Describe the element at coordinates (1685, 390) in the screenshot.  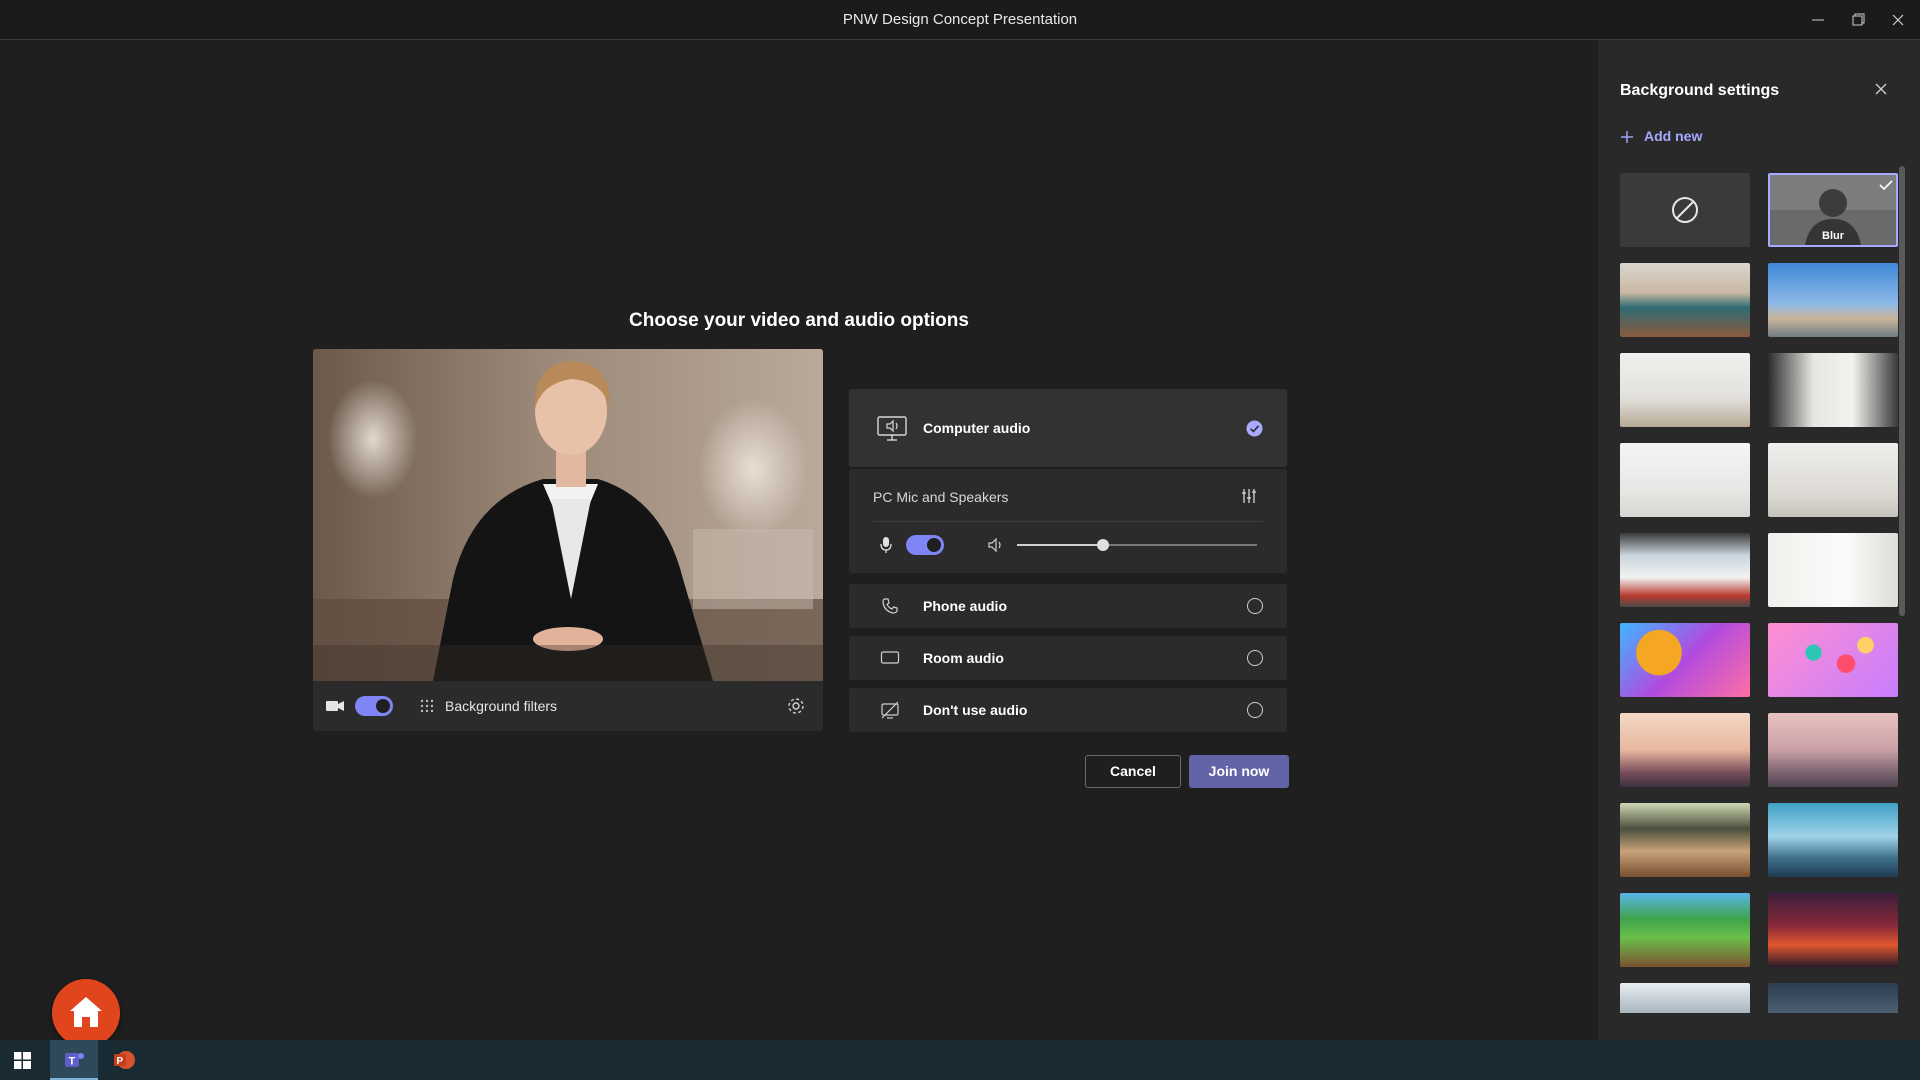
I see `background-white-room-thumb` at that location.